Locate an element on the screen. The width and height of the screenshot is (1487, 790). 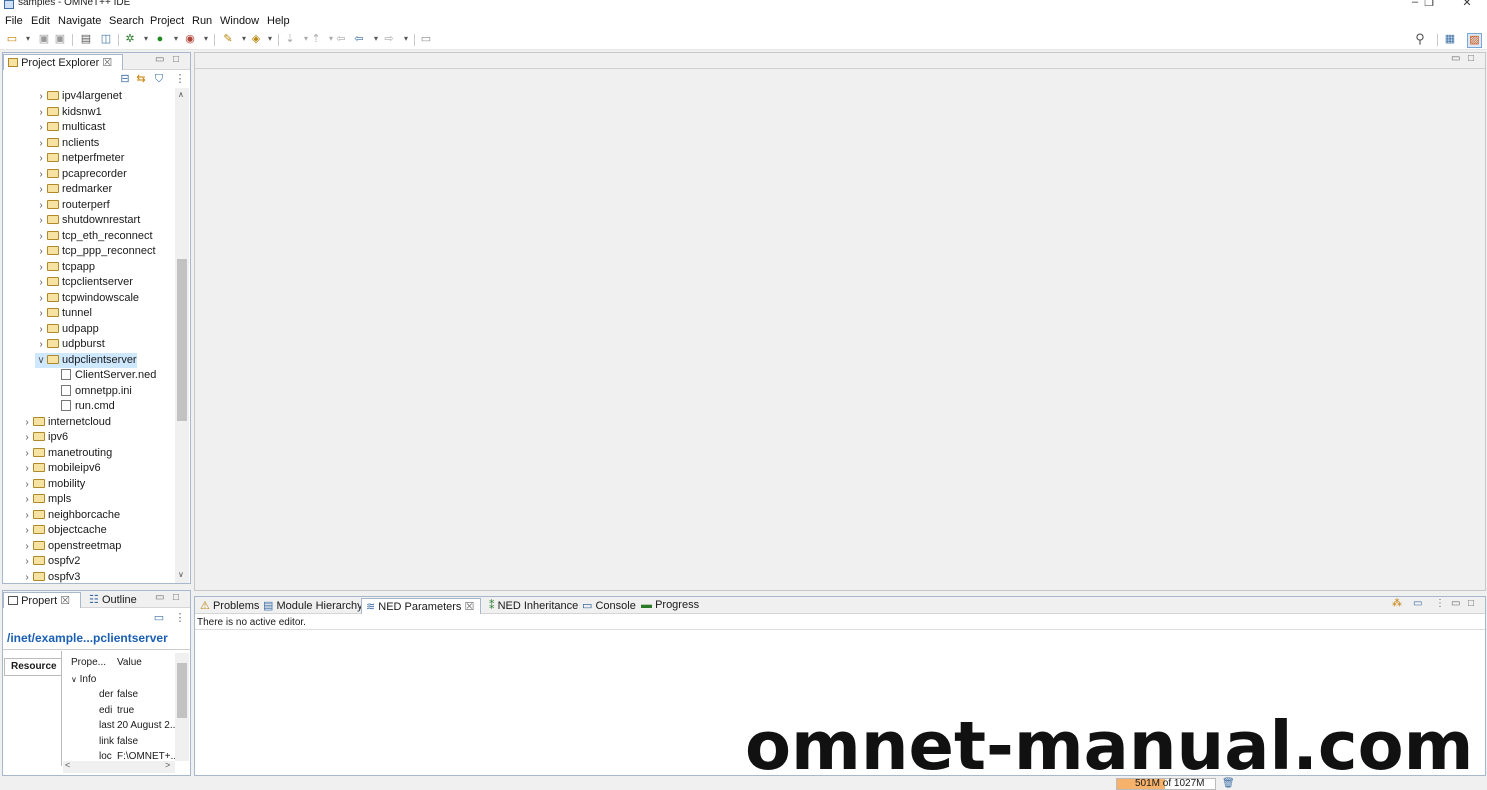
tree-folder-item: › ipv6 is located at coordinates (44, 437).